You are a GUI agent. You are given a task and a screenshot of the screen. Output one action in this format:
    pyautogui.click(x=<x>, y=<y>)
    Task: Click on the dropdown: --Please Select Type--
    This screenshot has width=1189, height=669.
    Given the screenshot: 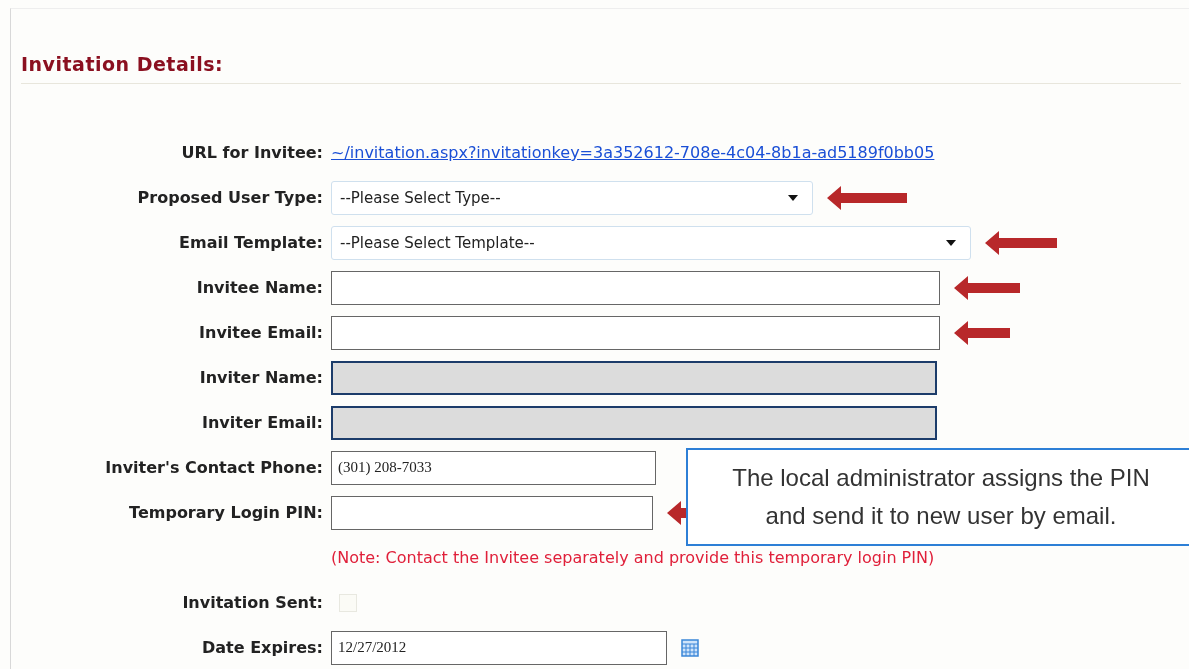 What is the action you would take?
    pyautogui.click(x=572, y=197)
    